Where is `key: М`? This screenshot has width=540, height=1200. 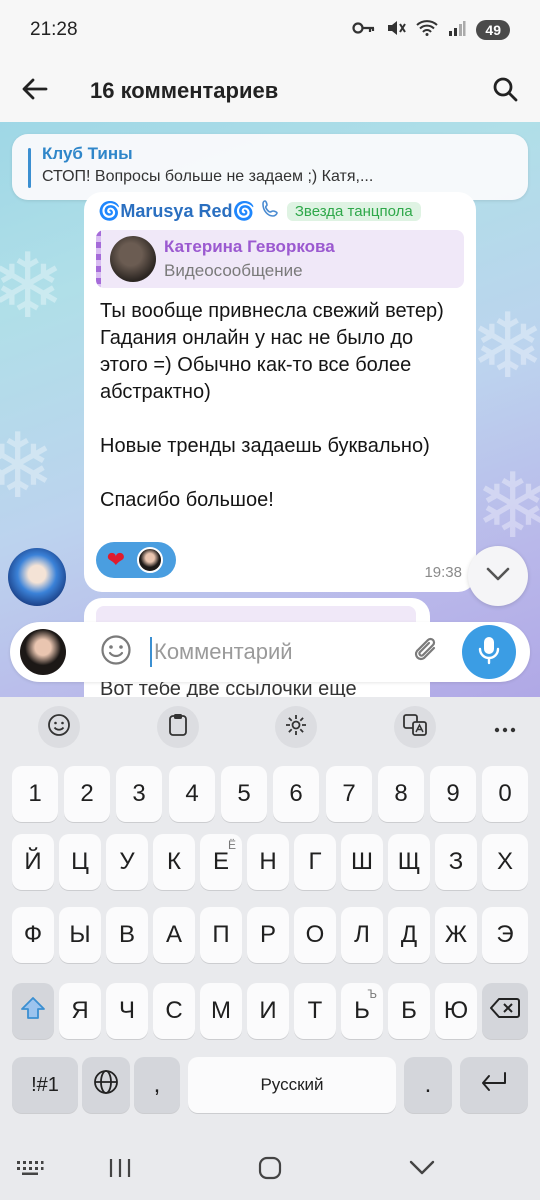
key: М is located at coordinates (221, 1011).